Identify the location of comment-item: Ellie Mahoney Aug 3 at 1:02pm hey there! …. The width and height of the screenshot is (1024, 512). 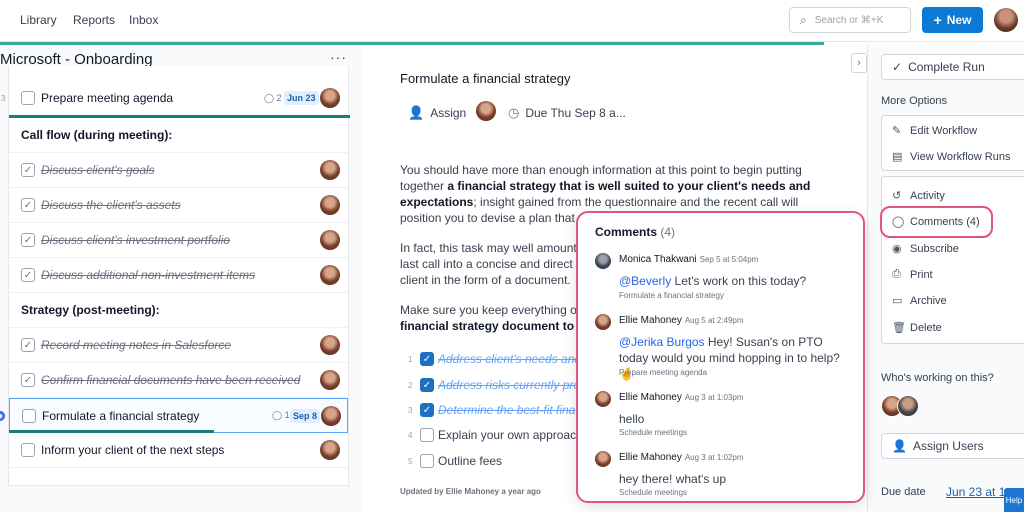
(725, 476).